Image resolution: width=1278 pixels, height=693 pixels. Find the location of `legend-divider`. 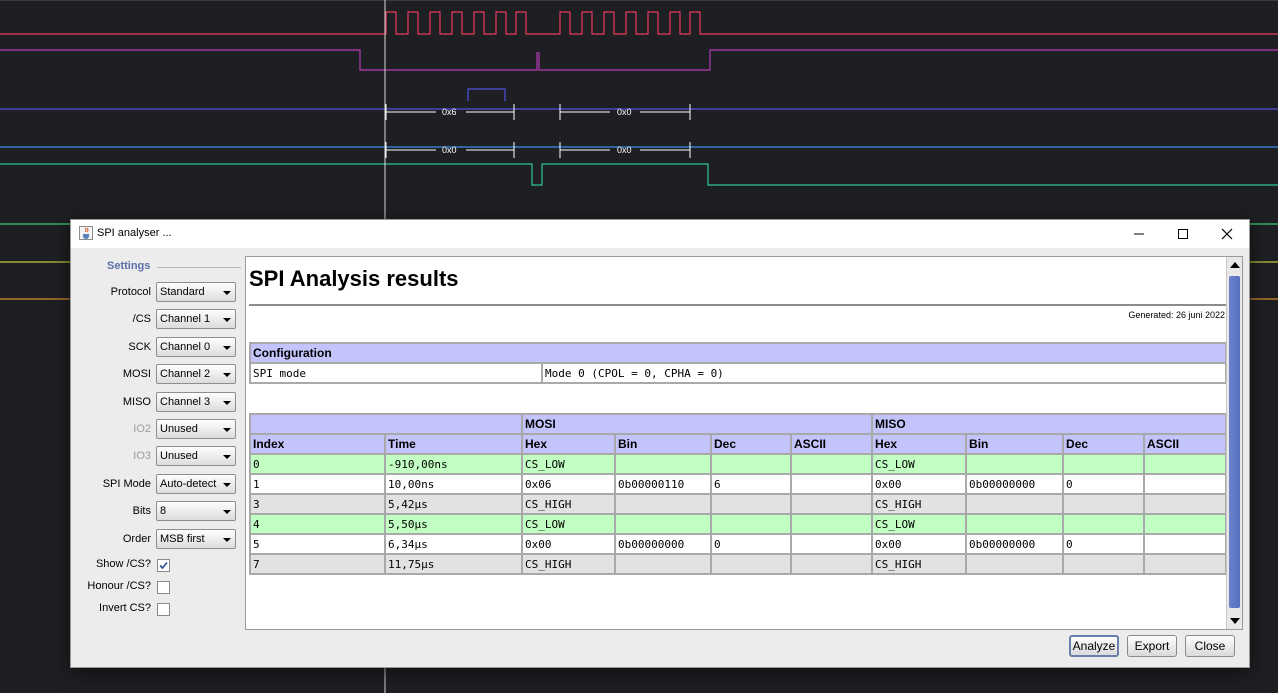

legend-divider is located at coordinates (199, 267).